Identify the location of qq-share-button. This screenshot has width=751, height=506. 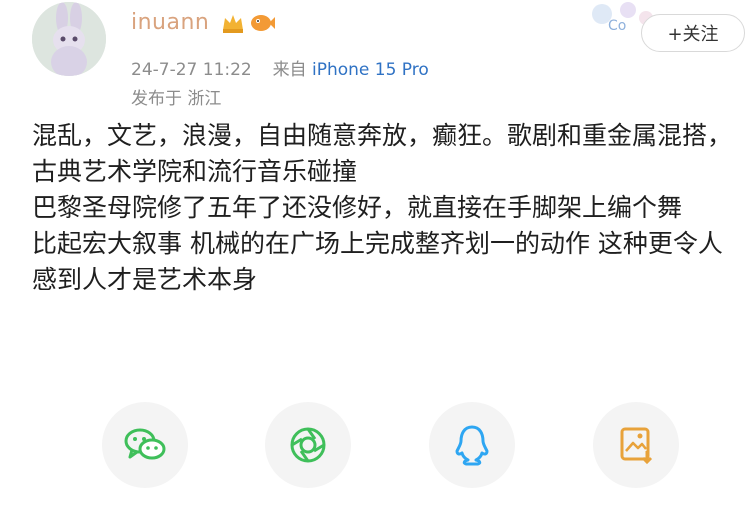
(472, 445).